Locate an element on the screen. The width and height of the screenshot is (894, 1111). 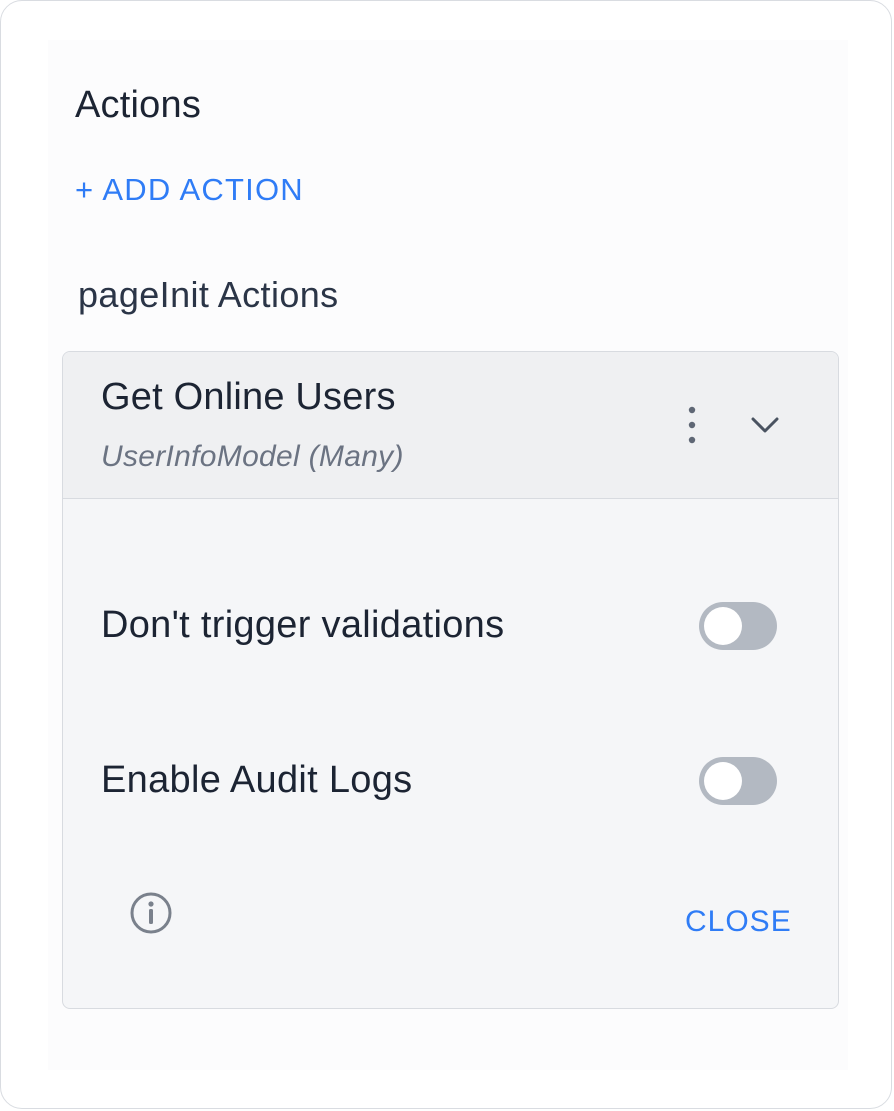
close-button: CLOSE is located at coordinates (738, 922).